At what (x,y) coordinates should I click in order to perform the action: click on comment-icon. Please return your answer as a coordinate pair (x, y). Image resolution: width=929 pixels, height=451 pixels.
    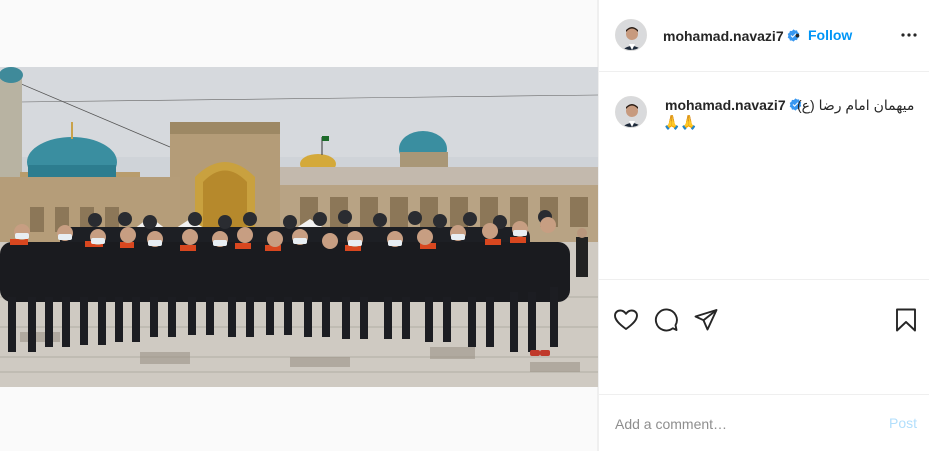
    Looking at the image, I should click on (666, 320).